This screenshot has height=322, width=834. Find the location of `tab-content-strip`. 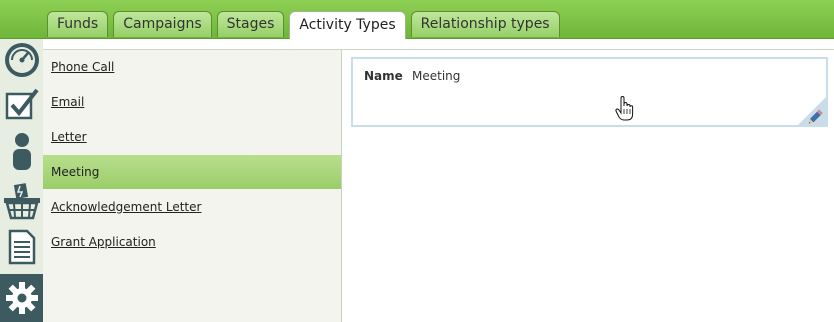

tab-content-strip is located at coordinates (438, 44).